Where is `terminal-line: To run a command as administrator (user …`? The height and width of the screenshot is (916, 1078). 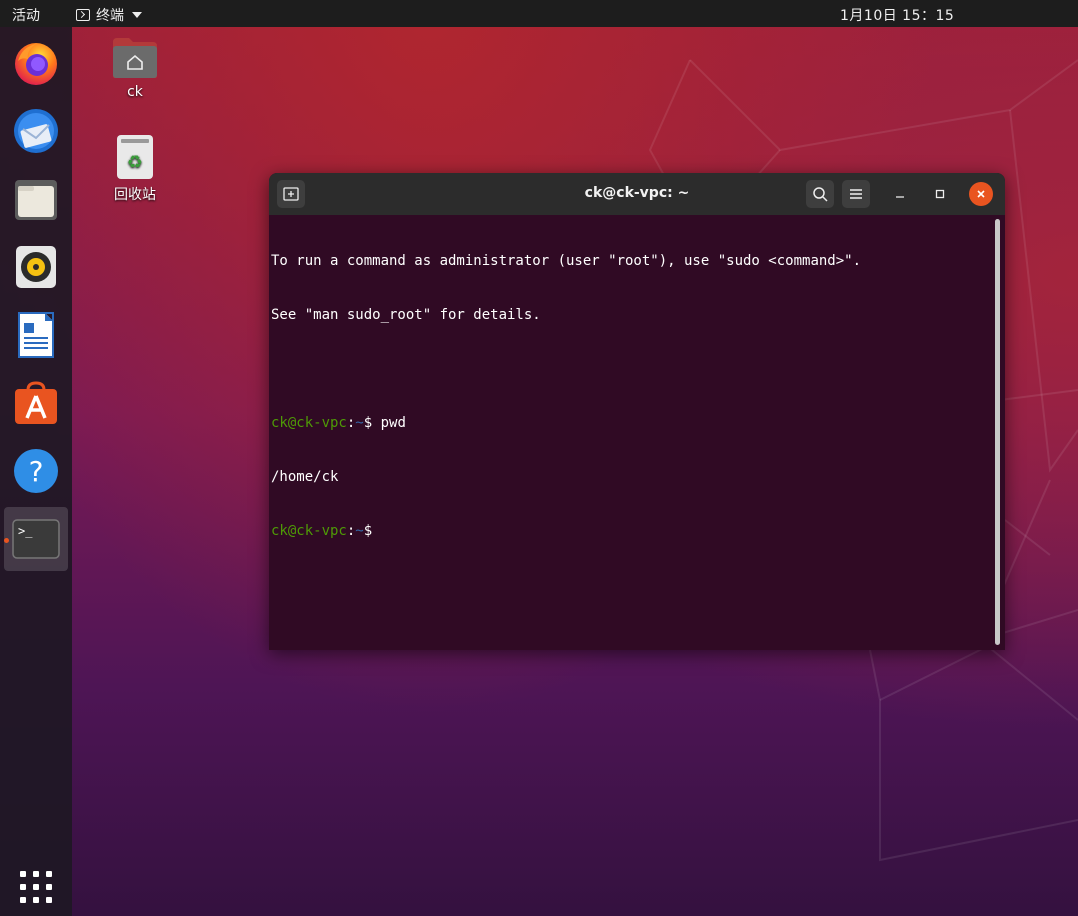 terminal-line: To run a command as administrator (user … is located at coordinates (566, 261).